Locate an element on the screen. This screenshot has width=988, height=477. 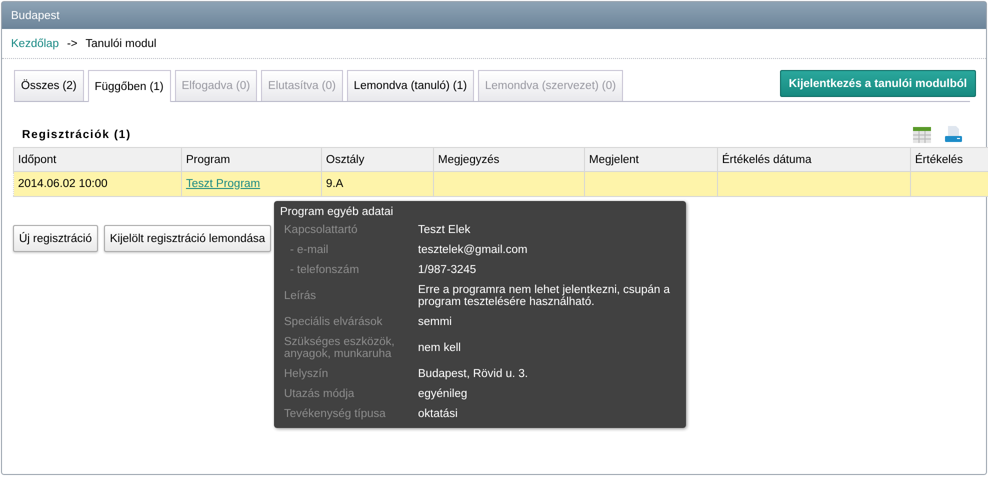
column-header: Megjelent is located at coordinates (651, 160).